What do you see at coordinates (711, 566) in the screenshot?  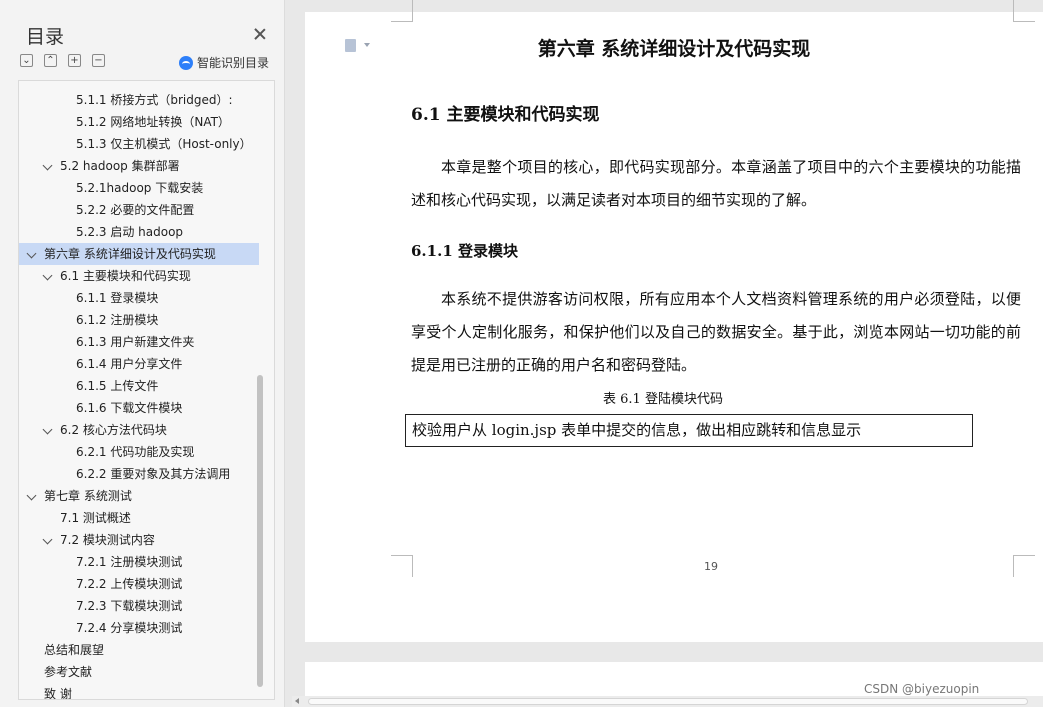 I see `page-number: 19` at bounding box center [711, 566].